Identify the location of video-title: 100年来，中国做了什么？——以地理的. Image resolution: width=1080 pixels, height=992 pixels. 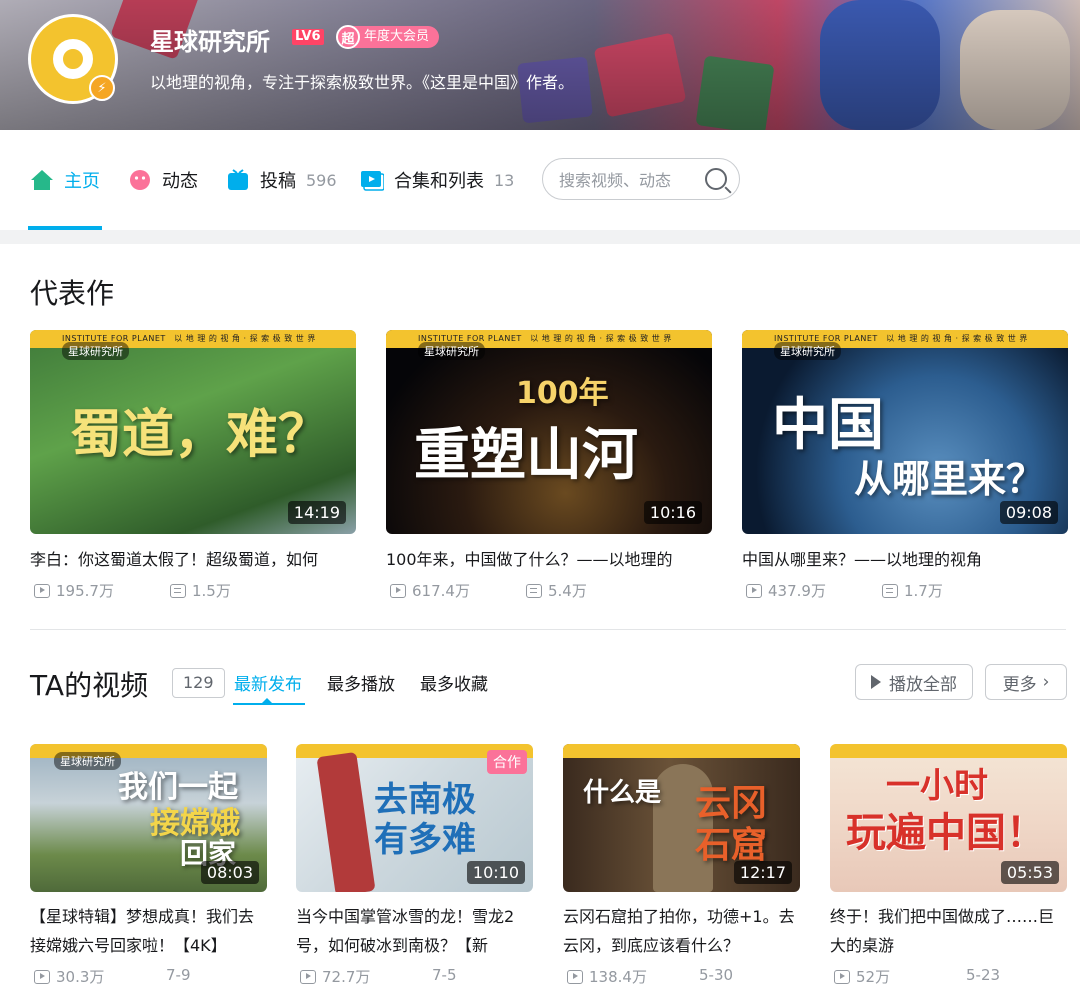
(549, 558).